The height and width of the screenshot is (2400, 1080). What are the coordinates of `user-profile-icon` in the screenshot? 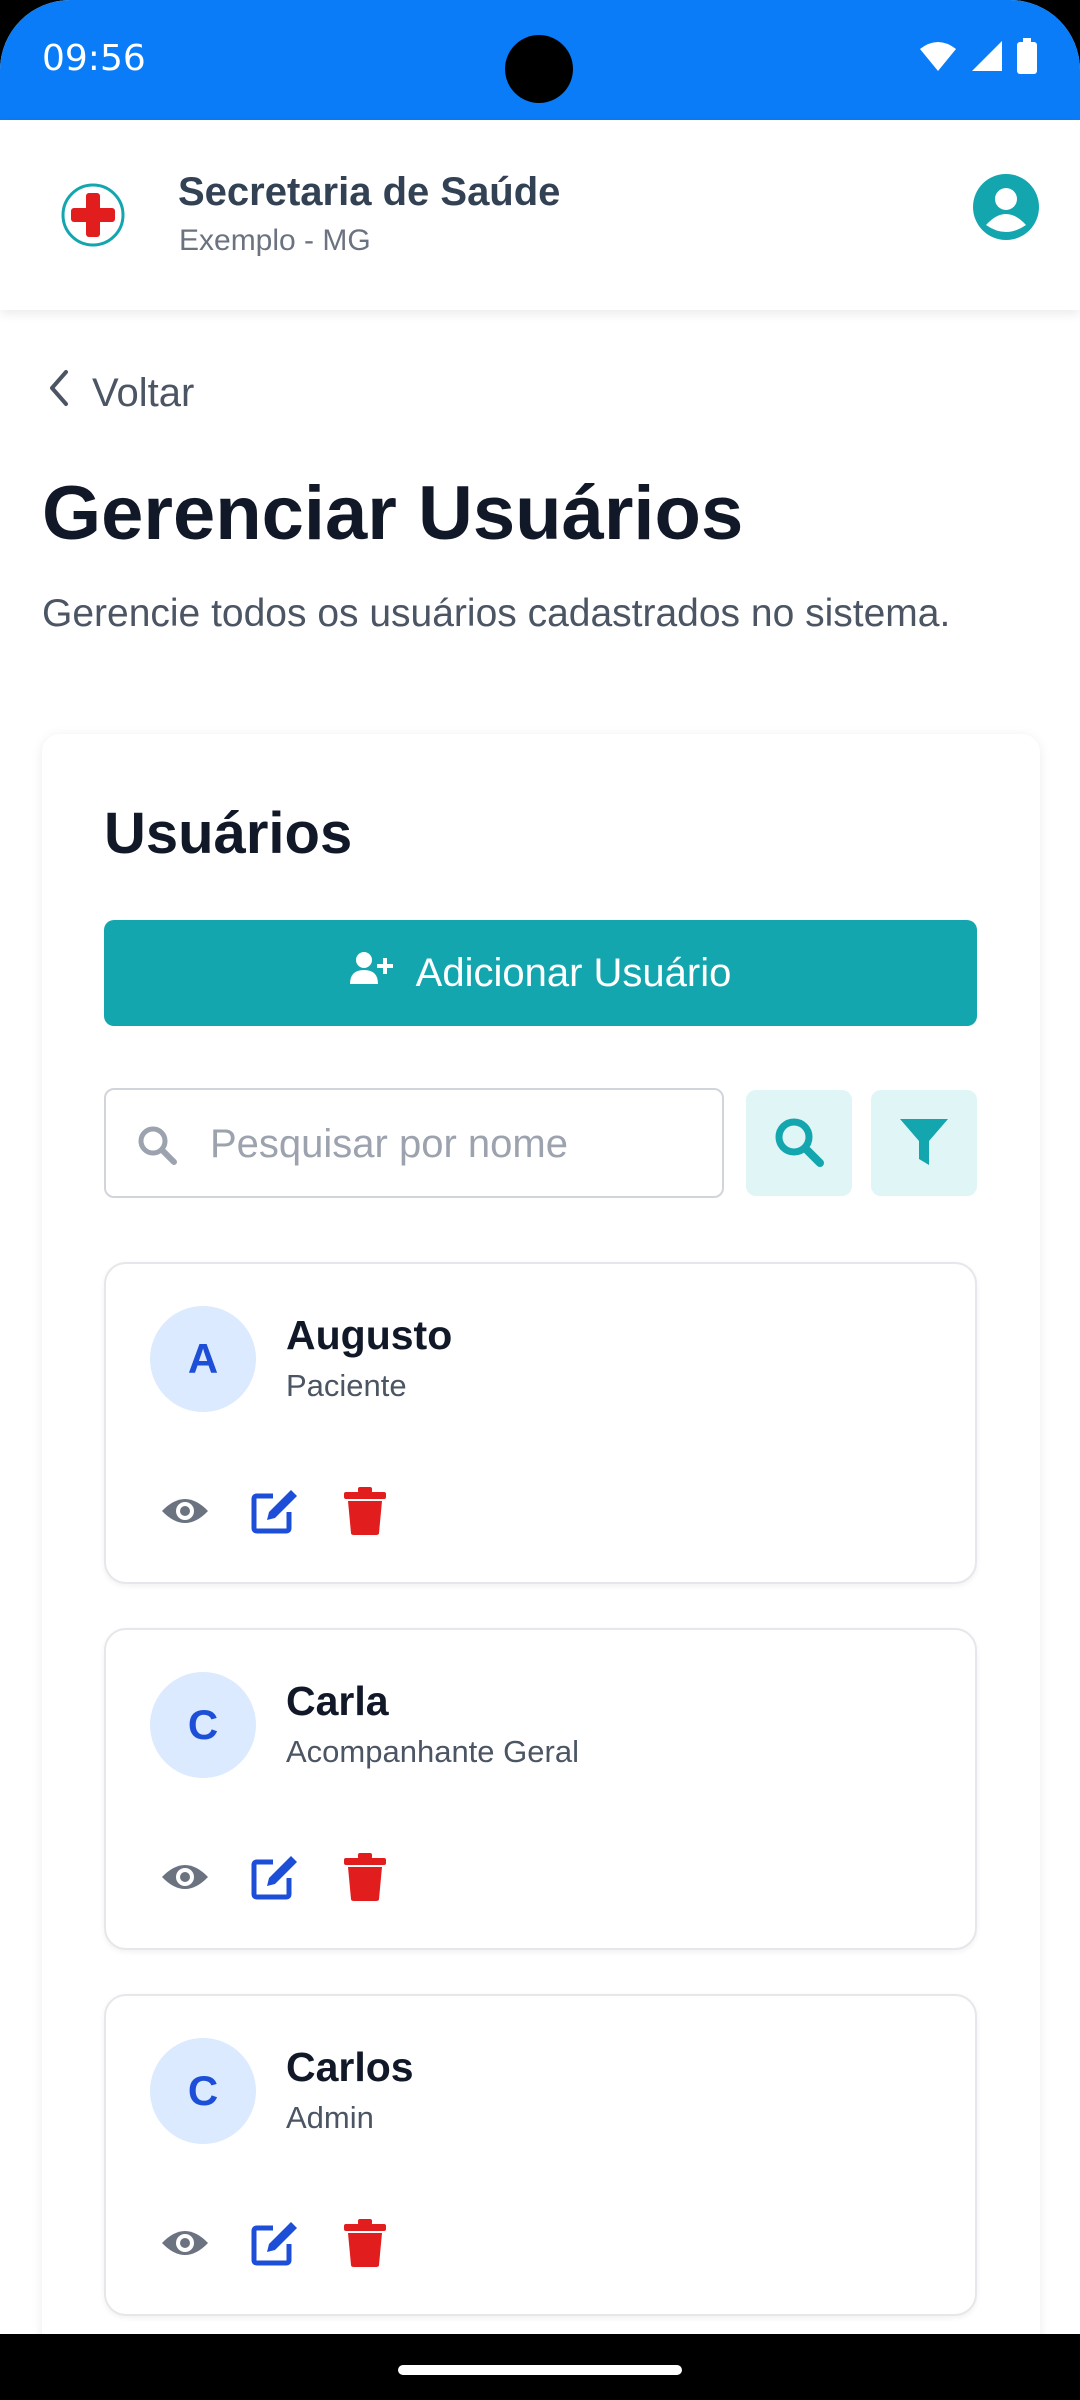 It's located at (1006, 207).